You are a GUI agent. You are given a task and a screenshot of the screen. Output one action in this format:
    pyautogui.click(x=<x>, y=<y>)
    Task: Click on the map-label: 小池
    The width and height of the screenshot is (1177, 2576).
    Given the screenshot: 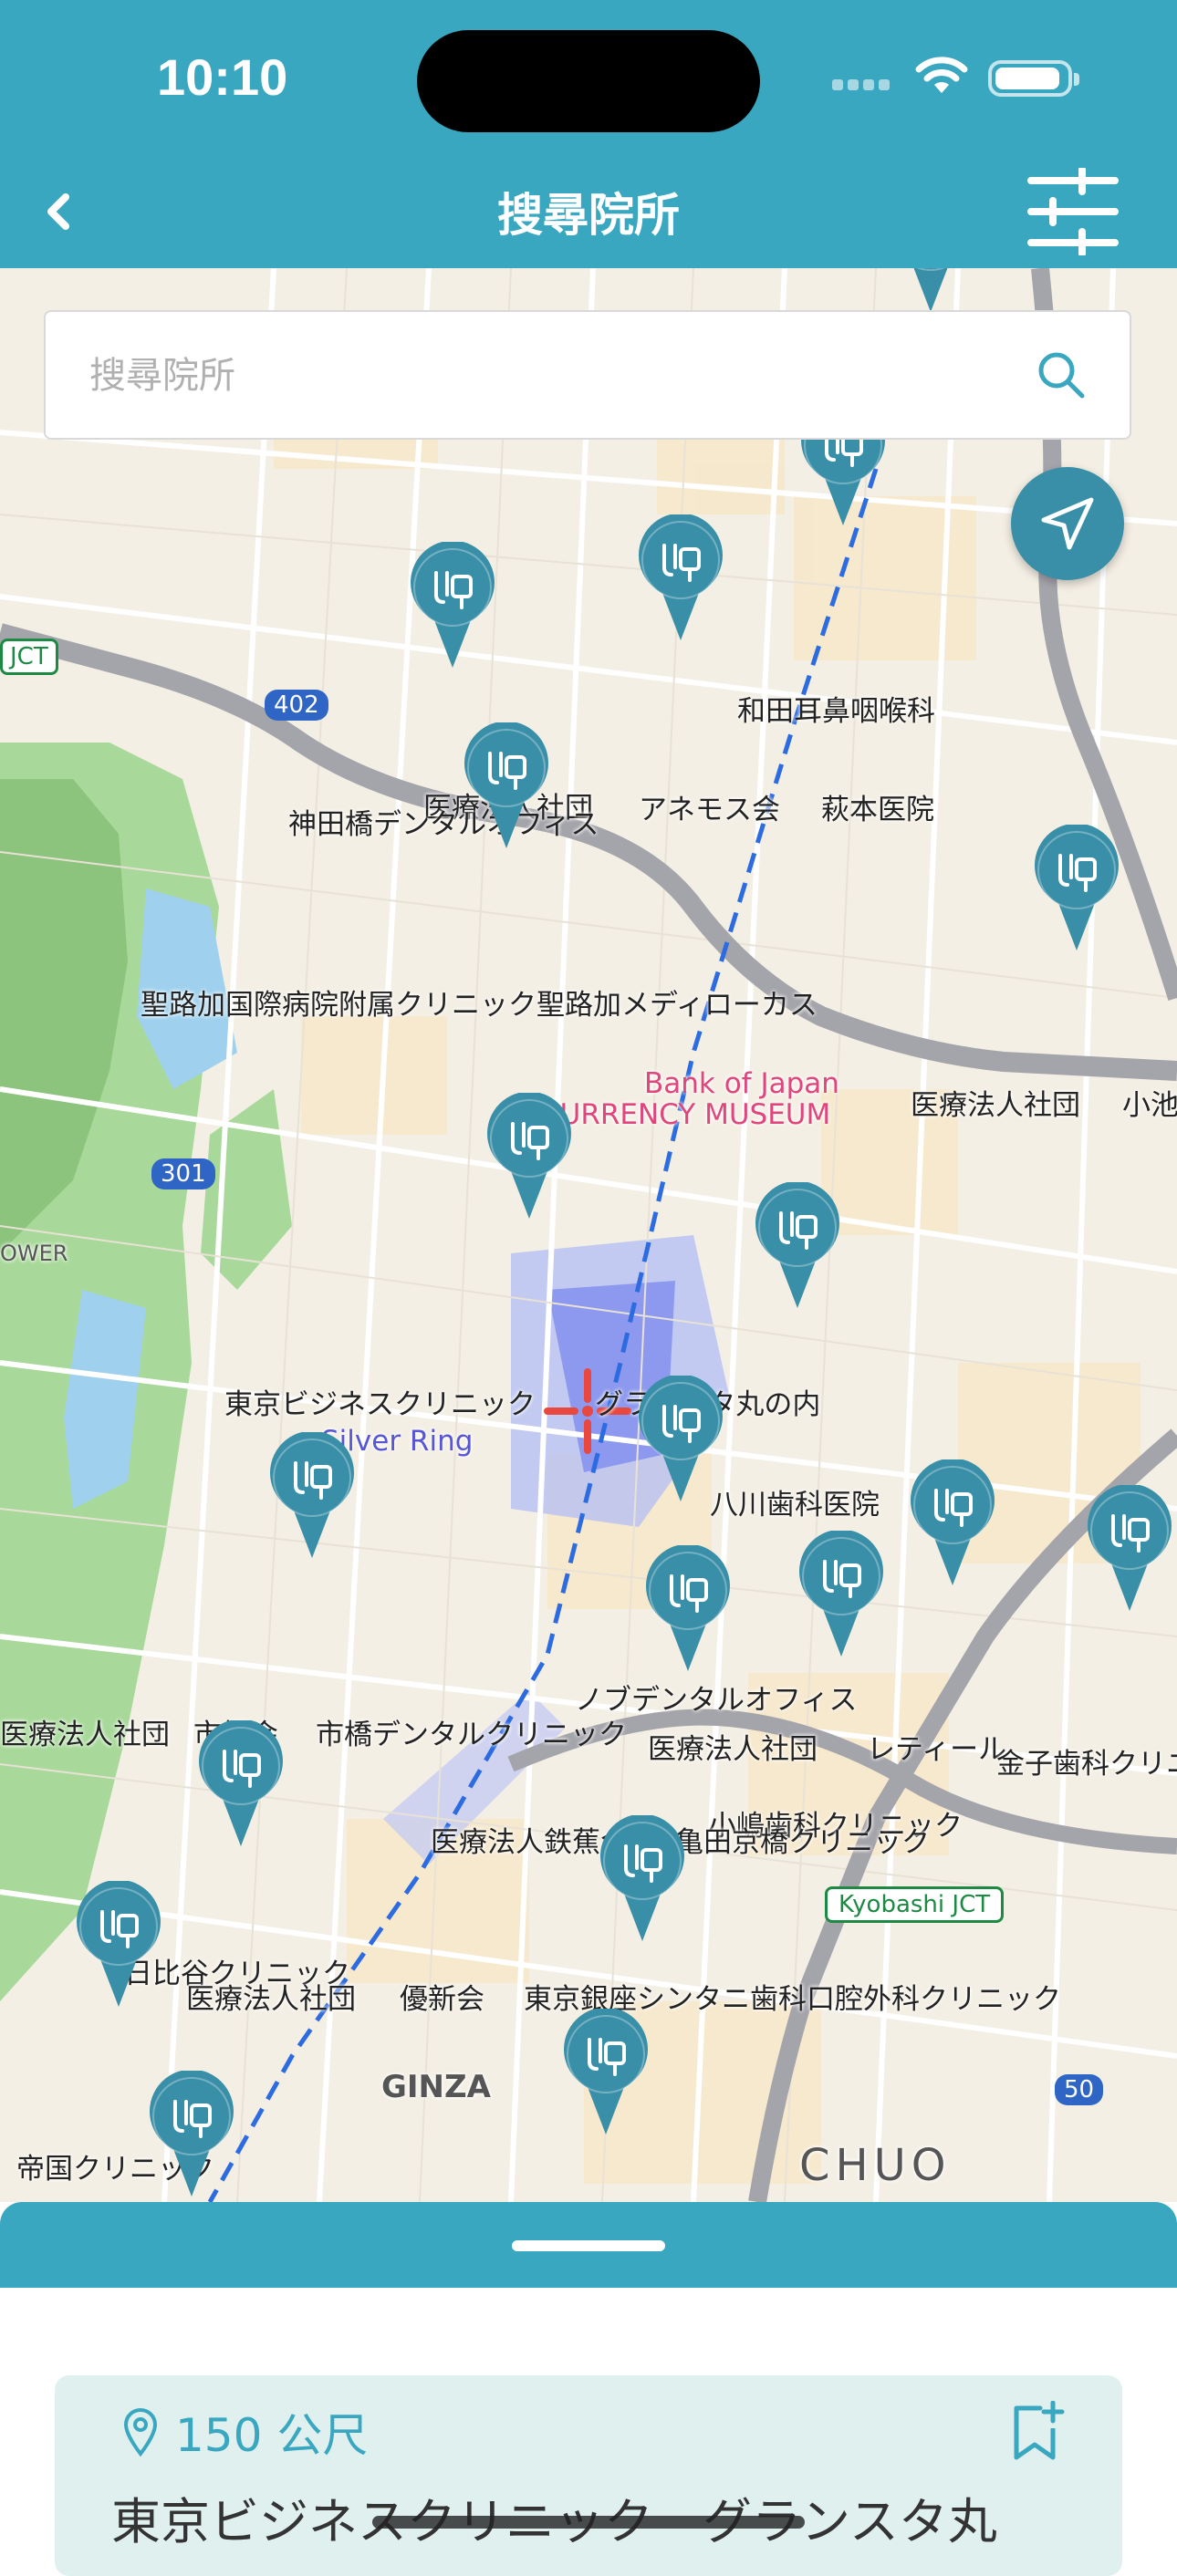 What is the action you would take?
    pyautogui.click(x=1150, y=1105)
    